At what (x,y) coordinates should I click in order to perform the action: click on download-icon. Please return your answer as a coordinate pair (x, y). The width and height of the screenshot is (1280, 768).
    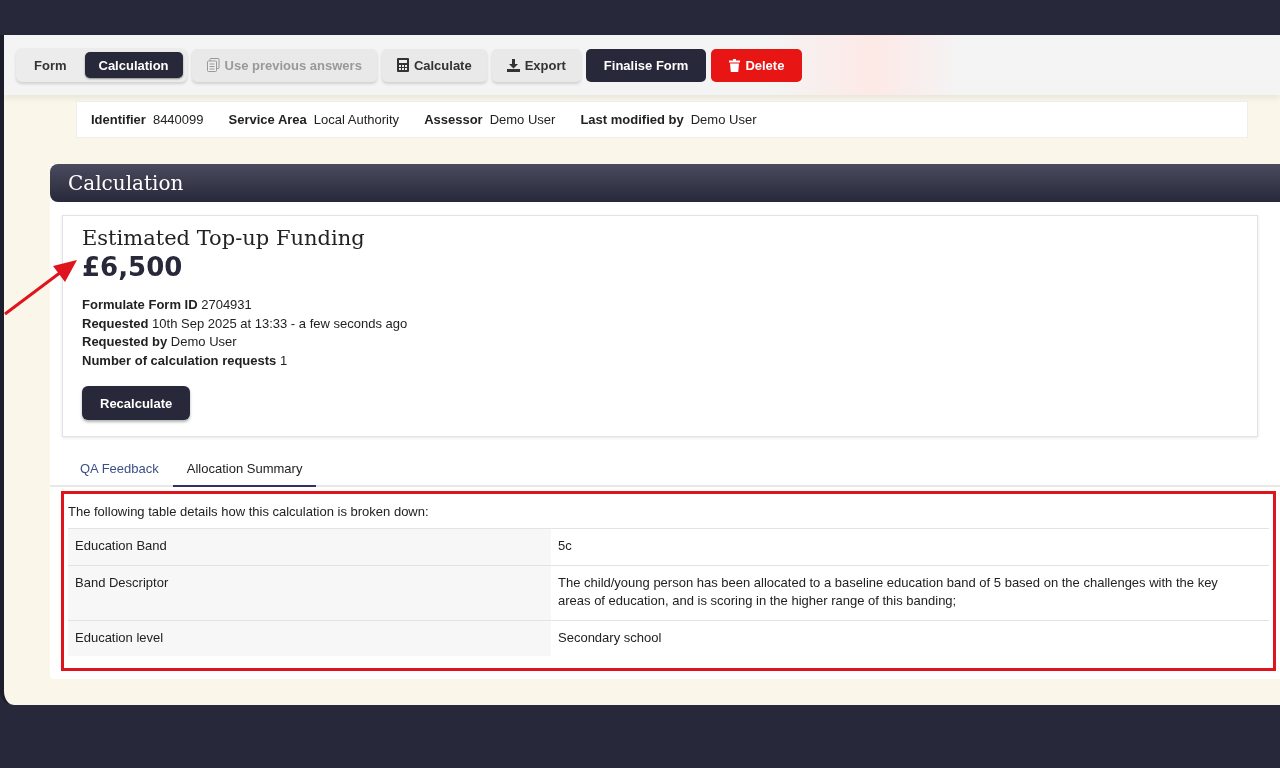
    Looking at the image, I should click on (513, 65).